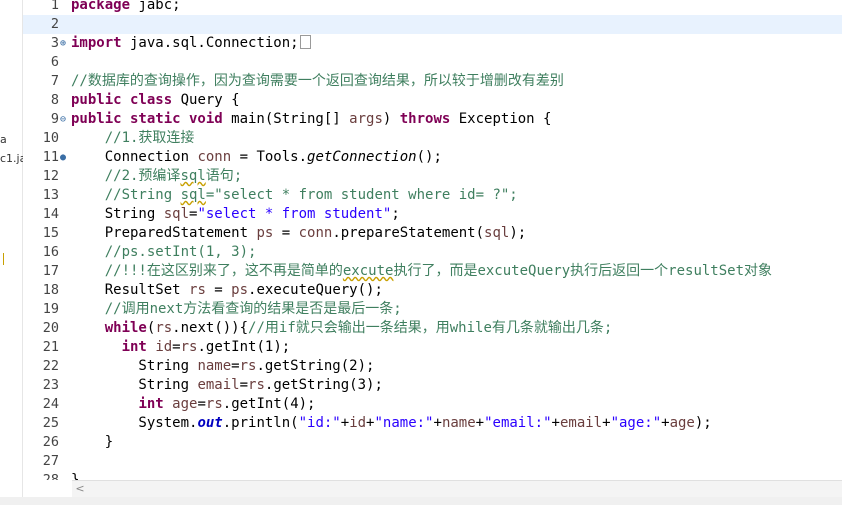 The image size is (842, 505). What do you see at coordinates (236, 309) in the screenshot?
I see `code-text: //调用next方法看查询的结果是否是最后一条;` at bounding box center [236, 309].